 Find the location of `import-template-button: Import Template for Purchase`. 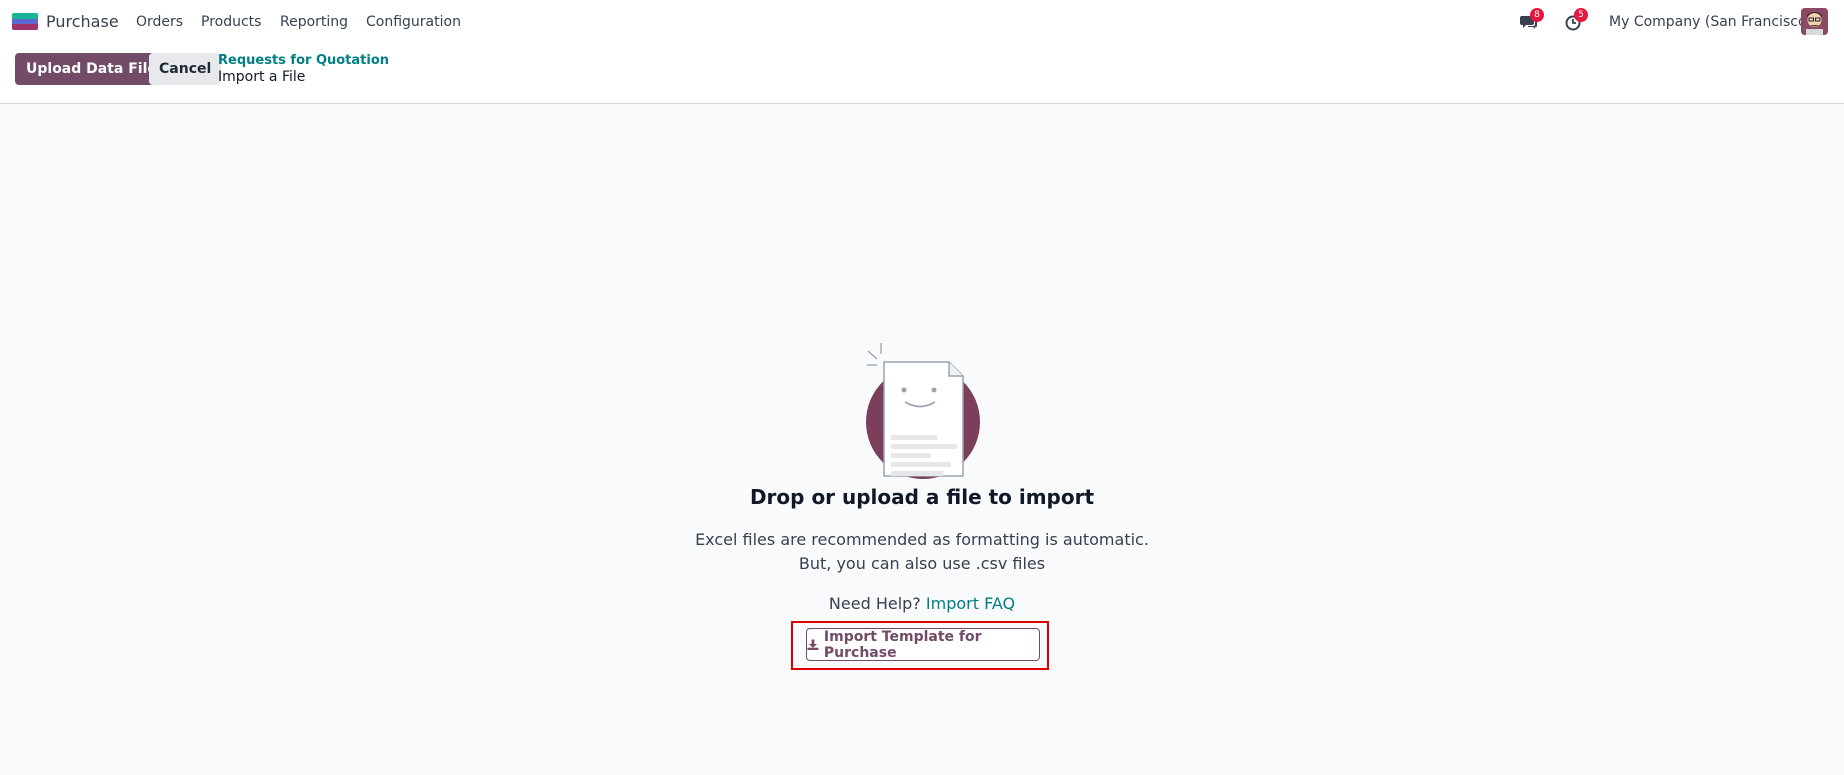

import-template-button: Import Template for Purchase is located at coordinates (923, 644).